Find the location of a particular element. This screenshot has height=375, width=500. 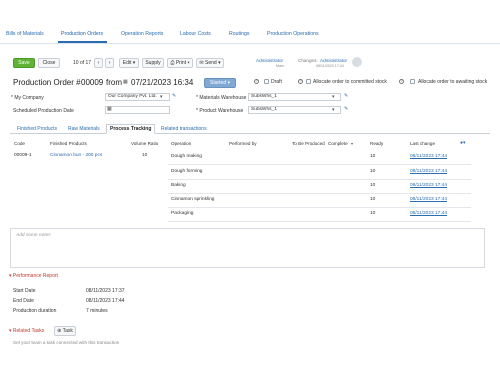

sort-down-icon: ▾ is located at coordinates (352, 143).